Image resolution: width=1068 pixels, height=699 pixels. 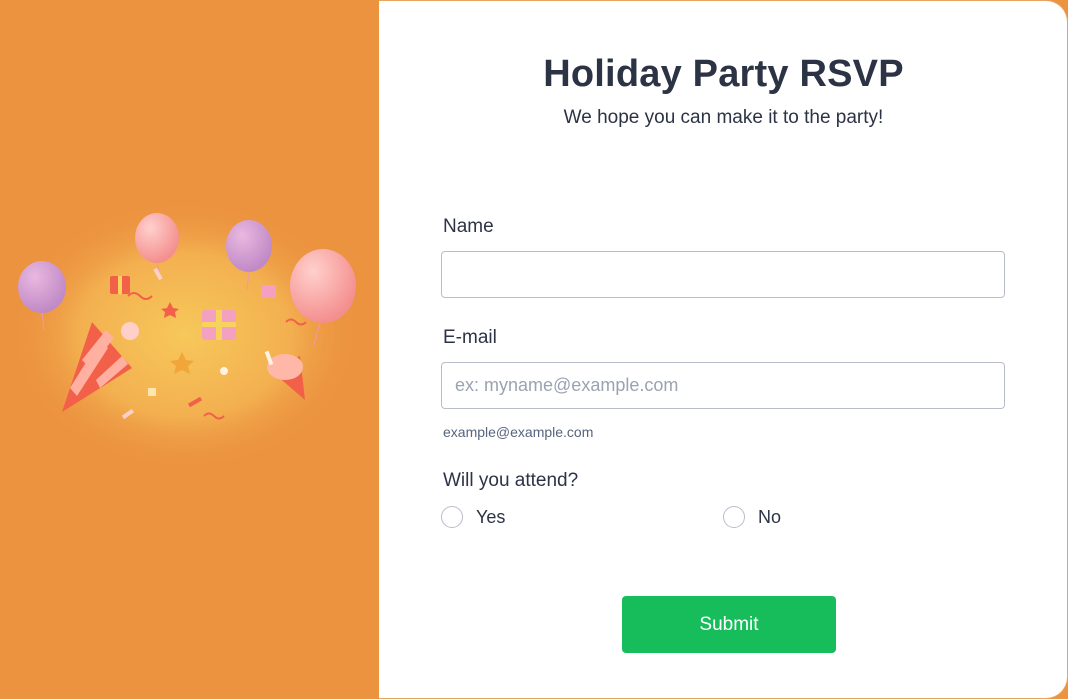 I want to click on radio-no-label: No, so click(x=770, y=516).